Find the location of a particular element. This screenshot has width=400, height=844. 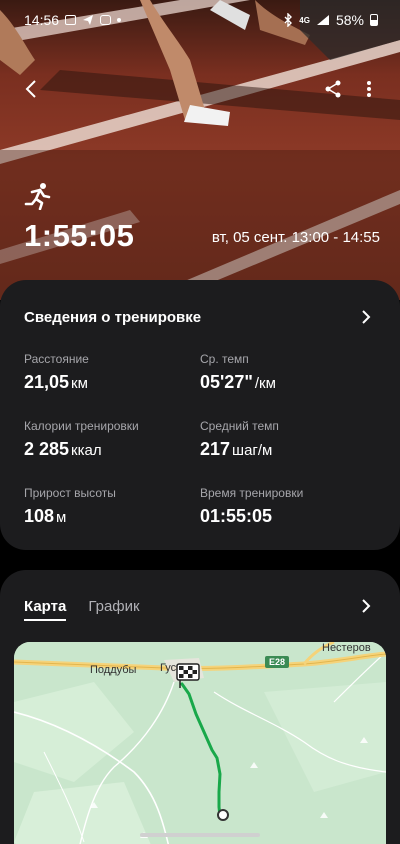

home-indicator is located at coordinates (200, 835).